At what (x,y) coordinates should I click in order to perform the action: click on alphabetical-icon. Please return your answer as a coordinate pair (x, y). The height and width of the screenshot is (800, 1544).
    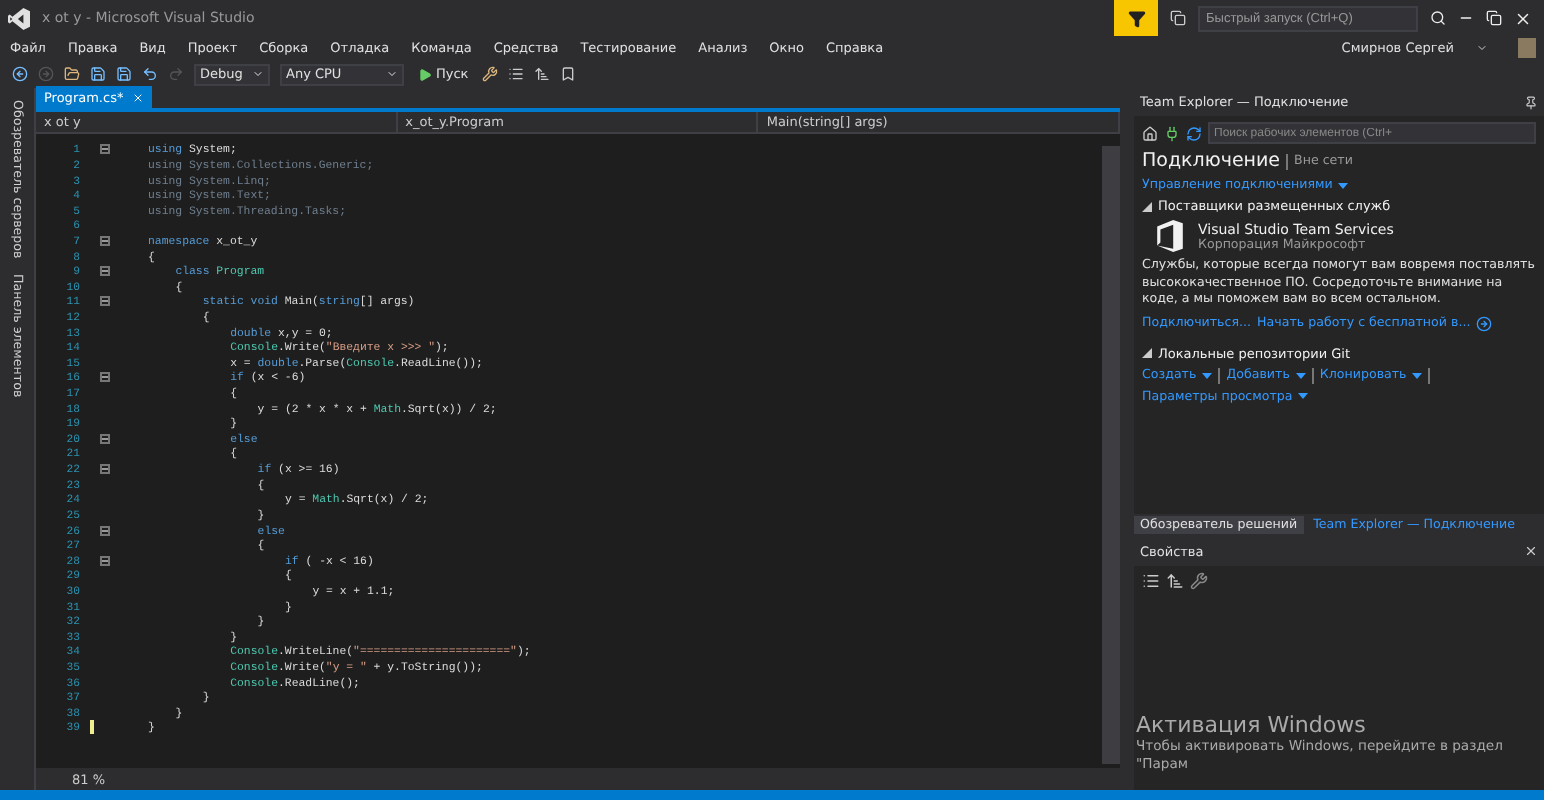
    Looking at the image, I should click on (1175, 580).